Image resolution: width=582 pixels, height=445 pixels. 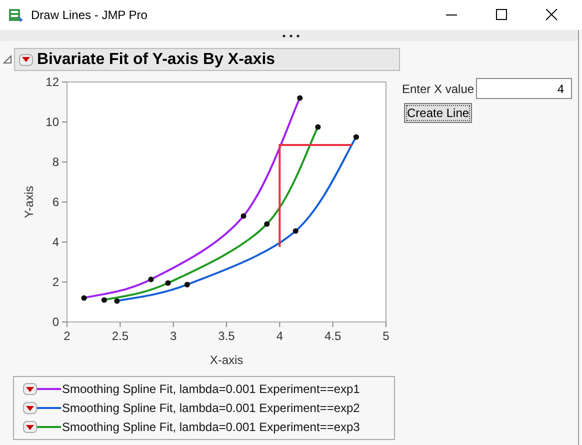 I want to click on x-axis-title: X-axis, so click(x=227, y=360).